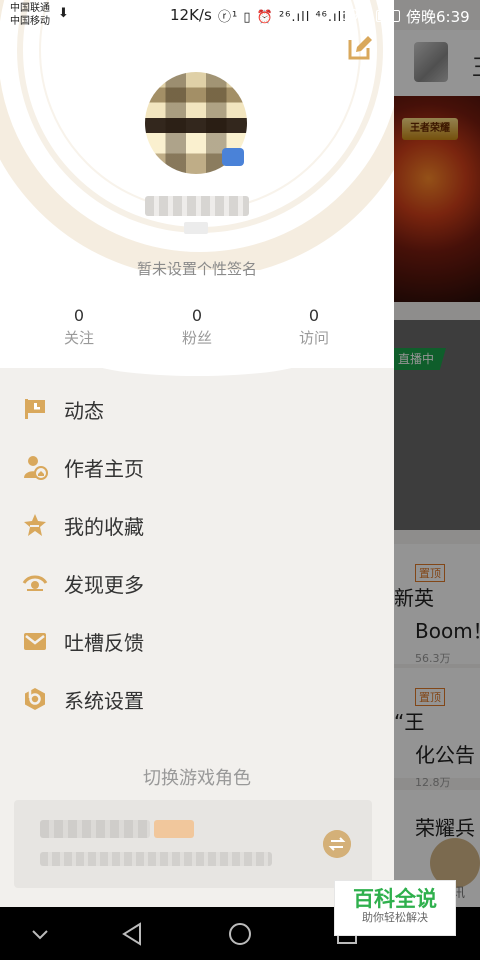 This screenshot has height=960, width=480. Describe the element at coordinates (104, 585) in the screenshot. I see `menu-item-label: 发现更多` at that location.